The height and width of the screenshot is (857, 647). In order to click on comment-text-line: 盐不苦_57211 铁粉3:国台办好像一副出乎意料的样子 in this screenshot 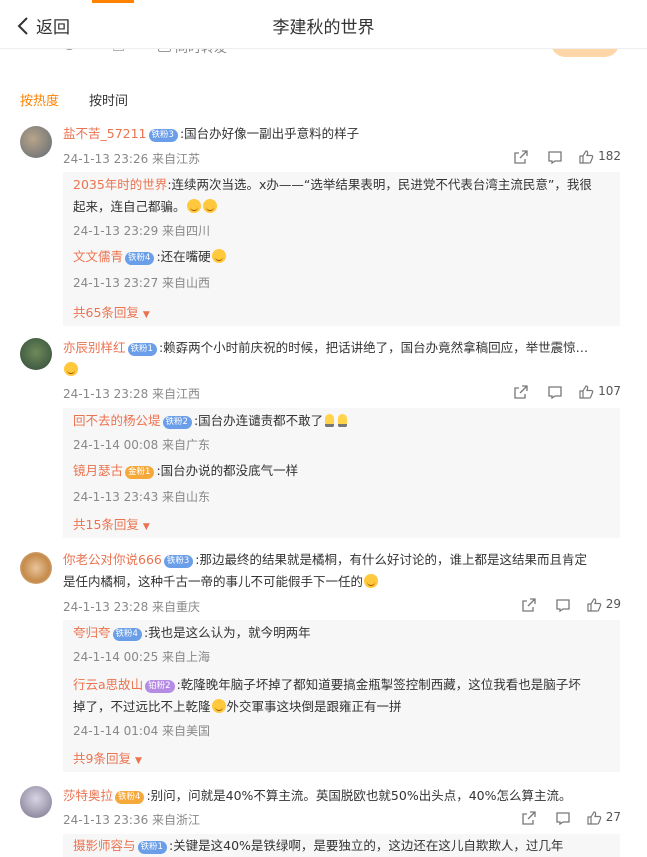, I will do `click(342, 134)`.